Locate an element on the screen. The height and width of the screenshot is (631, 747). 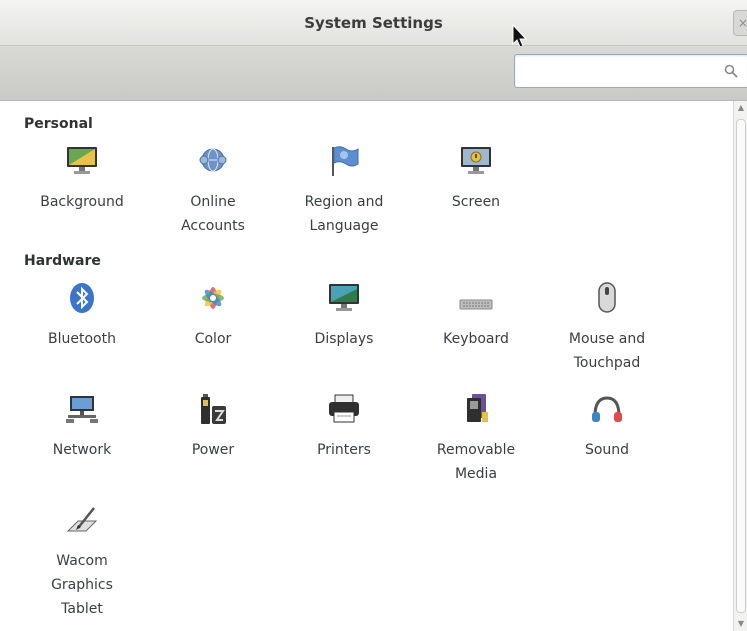
displays-icon is located at coordinates (344, 297).